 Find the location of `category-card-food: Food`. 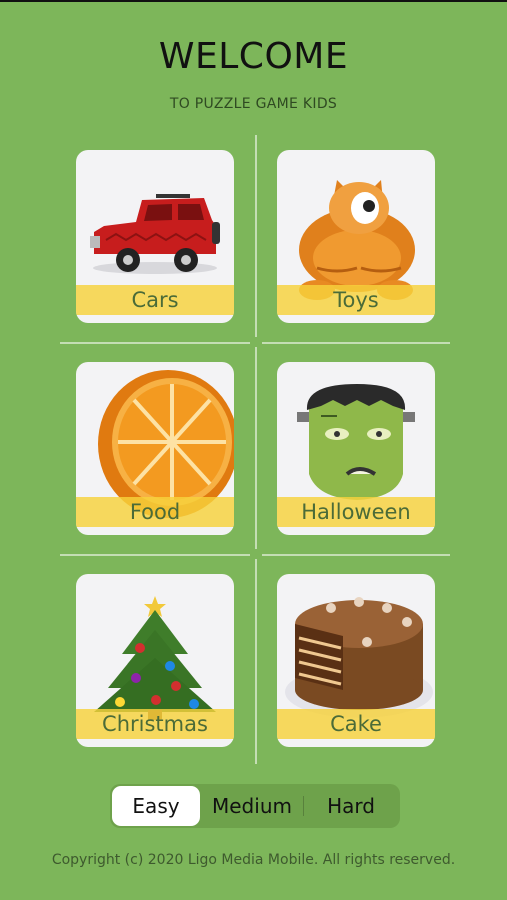

category-card-food: Food is located at coordinates (155, 448).